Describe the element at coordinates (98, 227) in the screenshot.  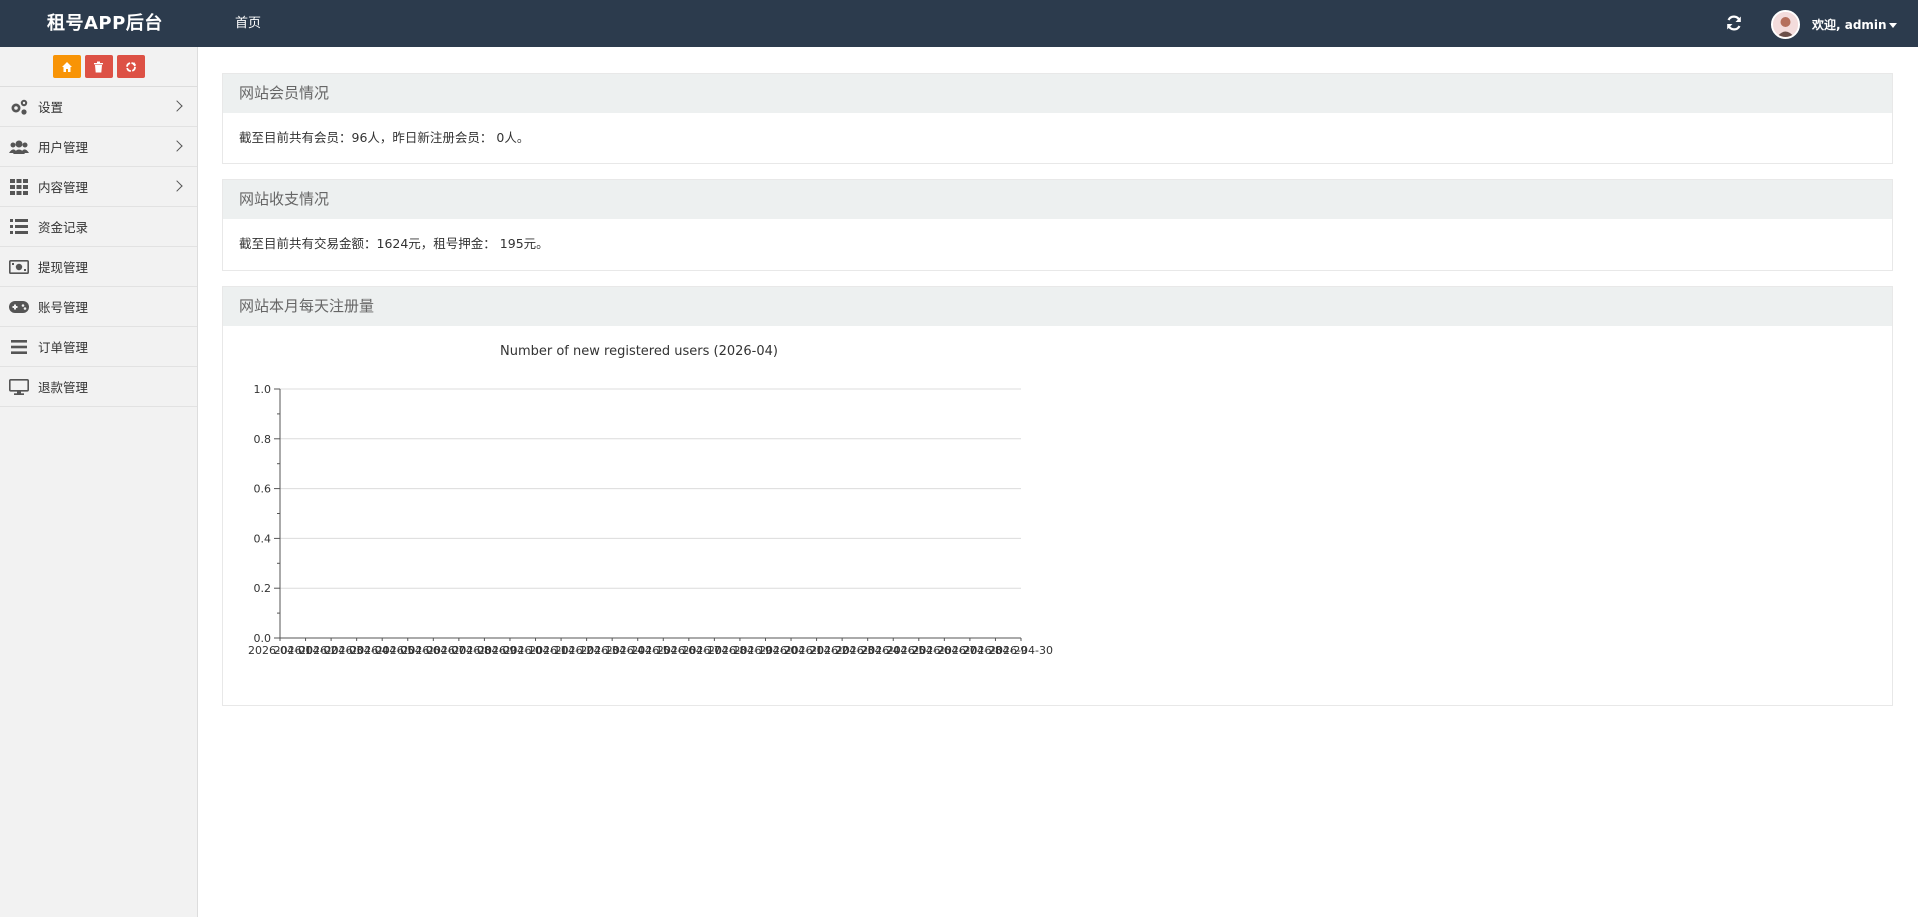
I see `sidebar-item-funds: 资金记录` at that location.